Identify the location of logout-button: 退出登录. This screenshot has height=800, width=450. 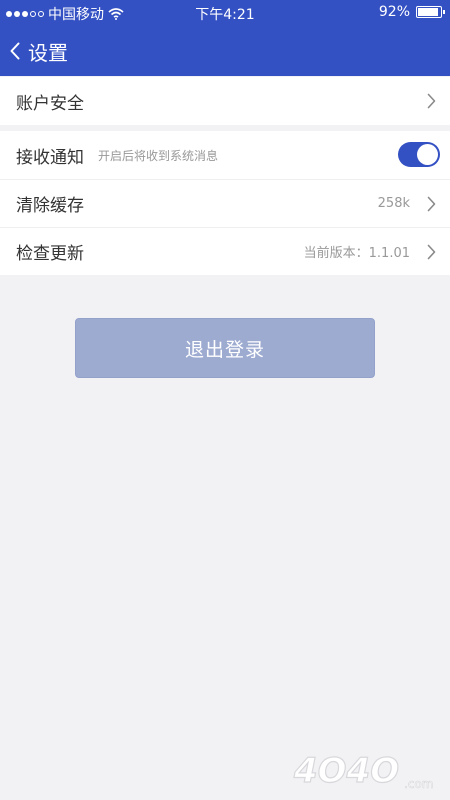
(225, 348).